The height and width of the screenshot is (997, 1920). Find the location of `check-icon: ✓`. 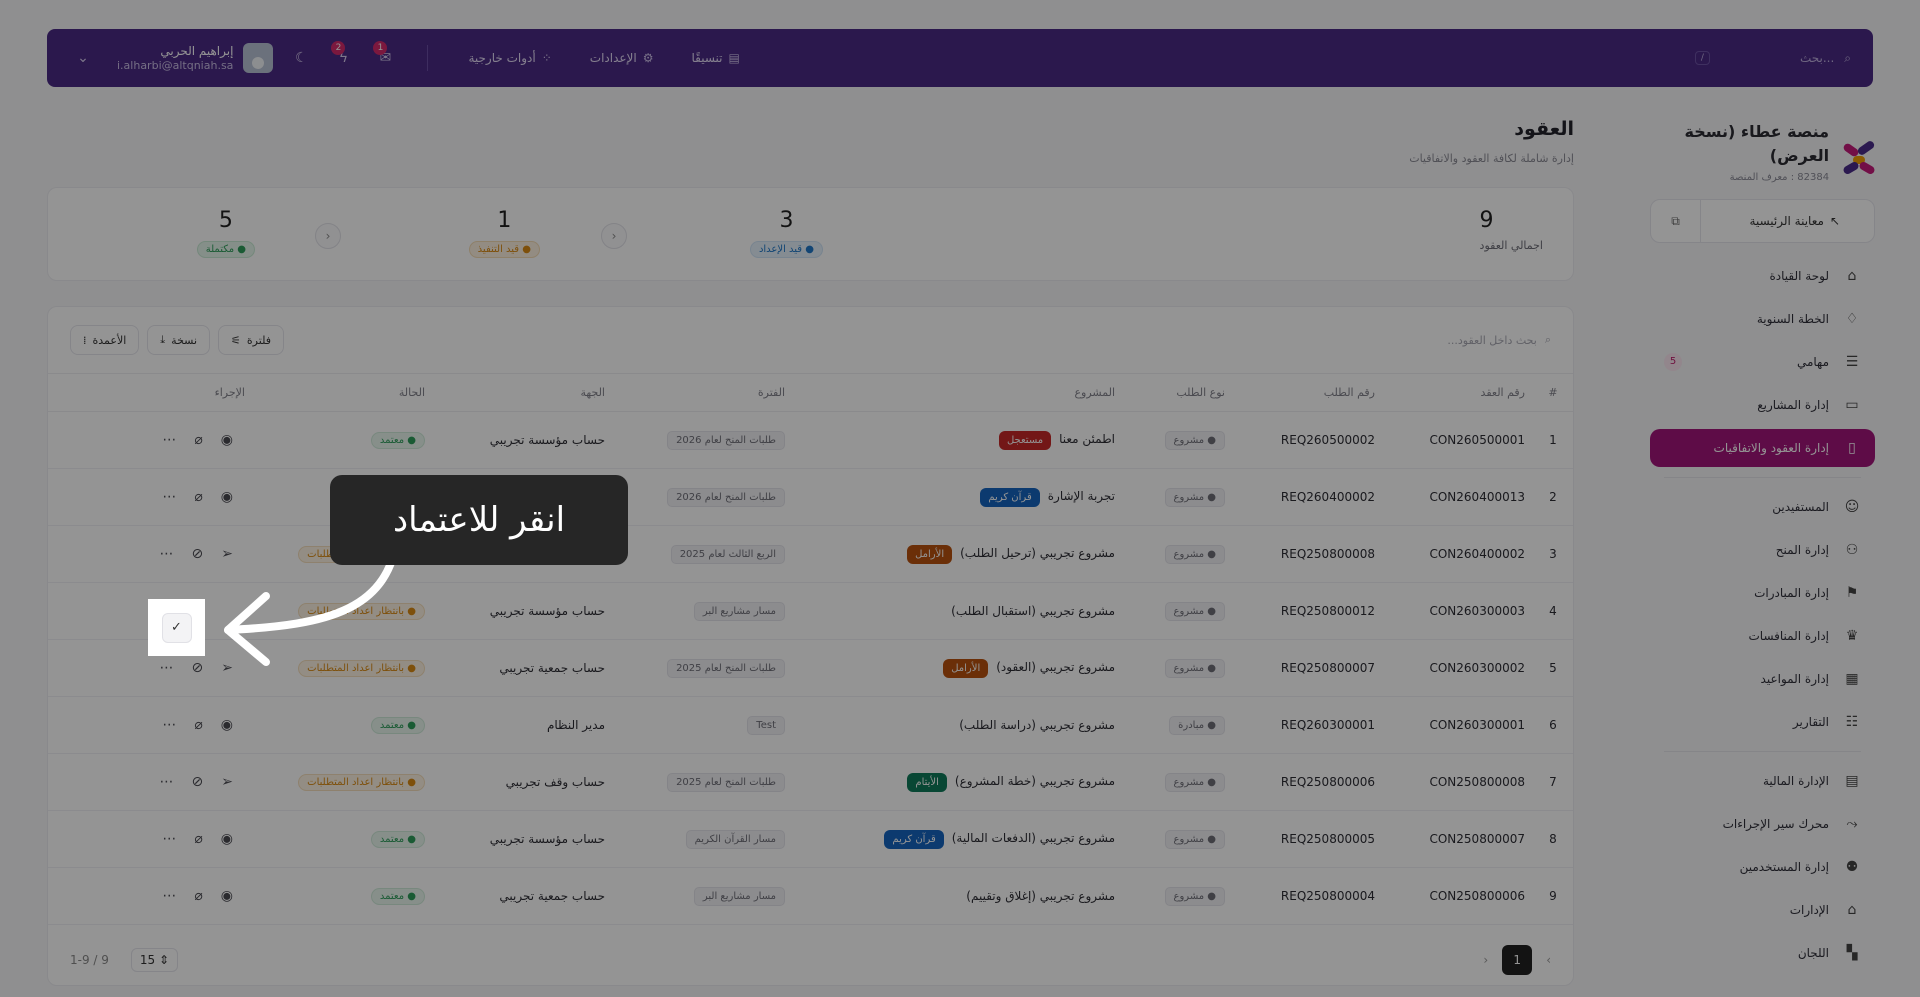

check-icon: ✓ is located at coordinates (176, 627).